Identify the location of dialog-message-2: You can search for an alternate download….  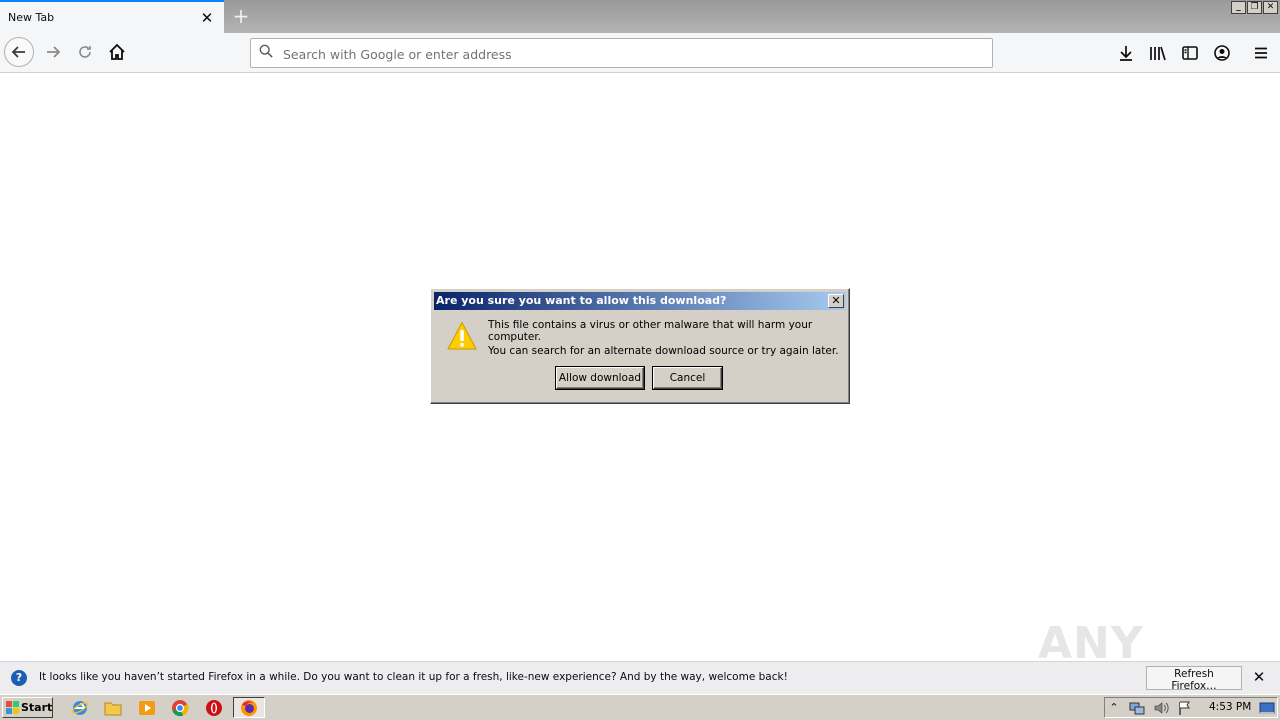
(663, 351).